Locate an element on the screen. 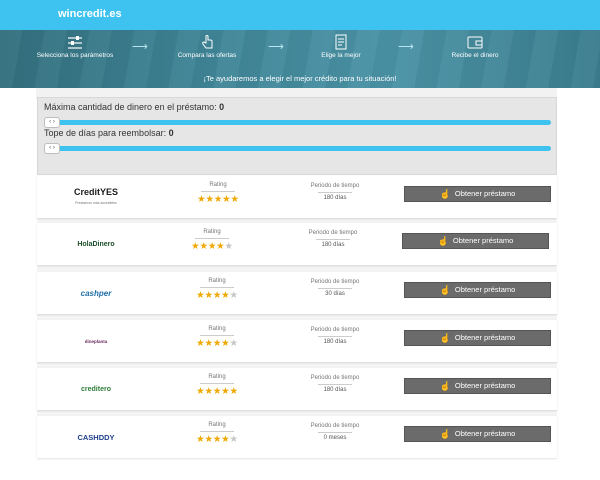 The image size is (600, 480). lender-logo: cashper is located at coordinates (96, 293).